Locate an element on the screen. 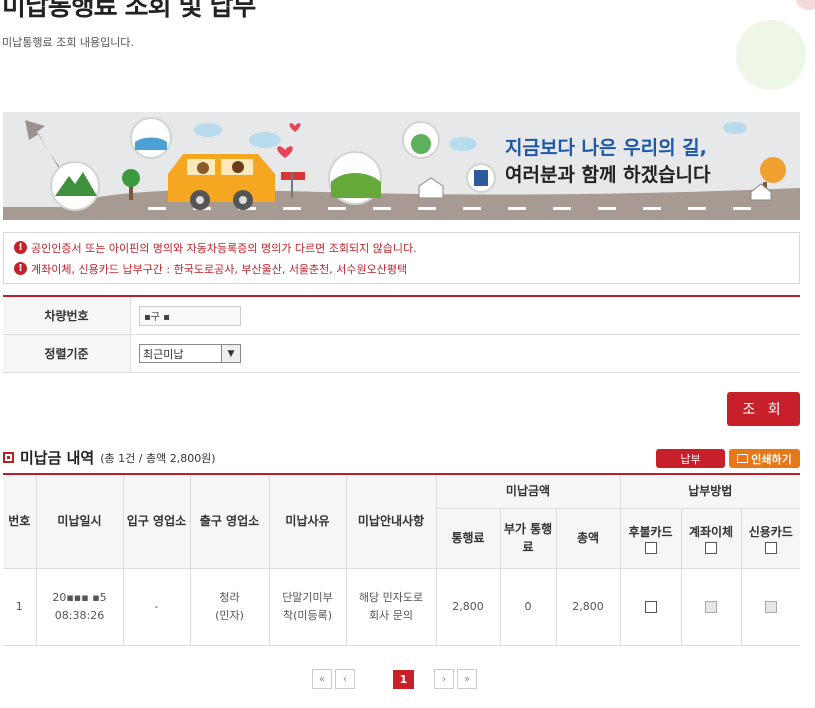  header-transfer: 계좌이체 is located at coordinates (711, 538).